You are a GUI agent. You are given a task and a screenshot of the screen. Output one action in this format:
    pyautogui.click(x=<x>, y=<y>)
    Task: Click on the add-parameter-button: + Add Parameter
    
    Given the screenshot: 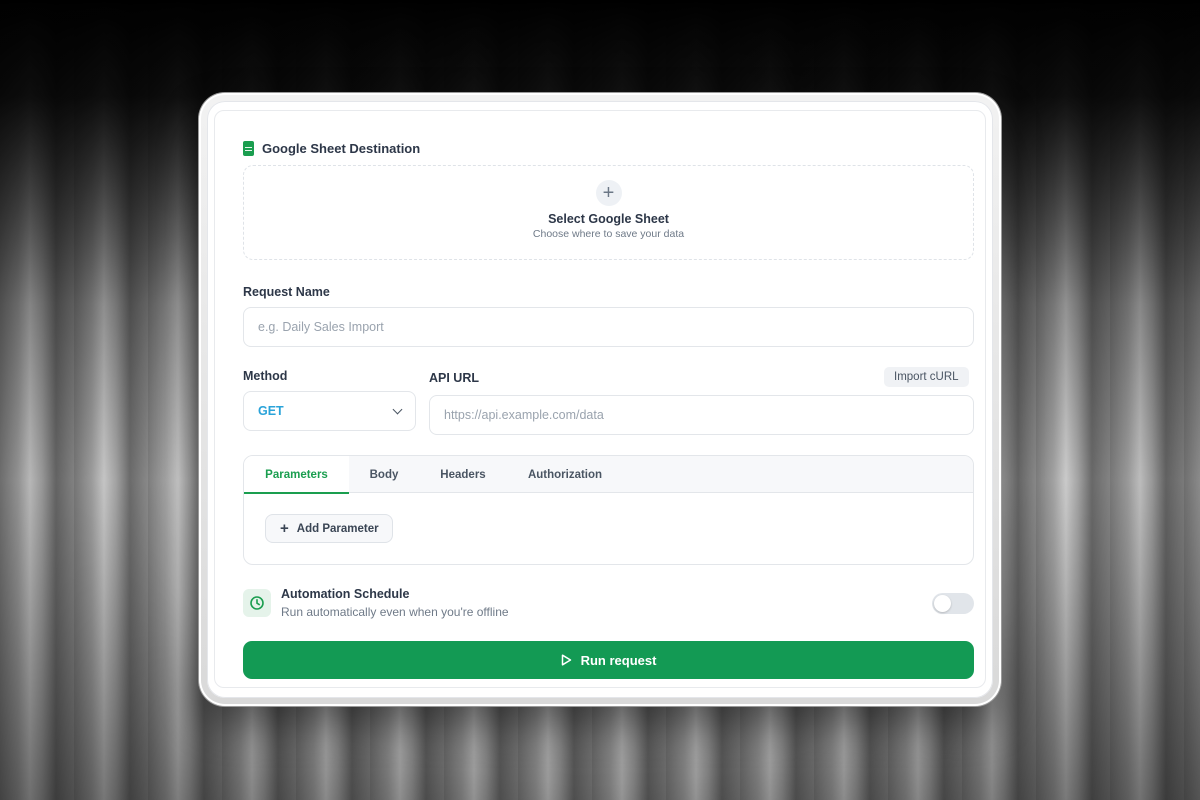 What is the action you would take?
    pyautogui.click(x=329, y=528)
    